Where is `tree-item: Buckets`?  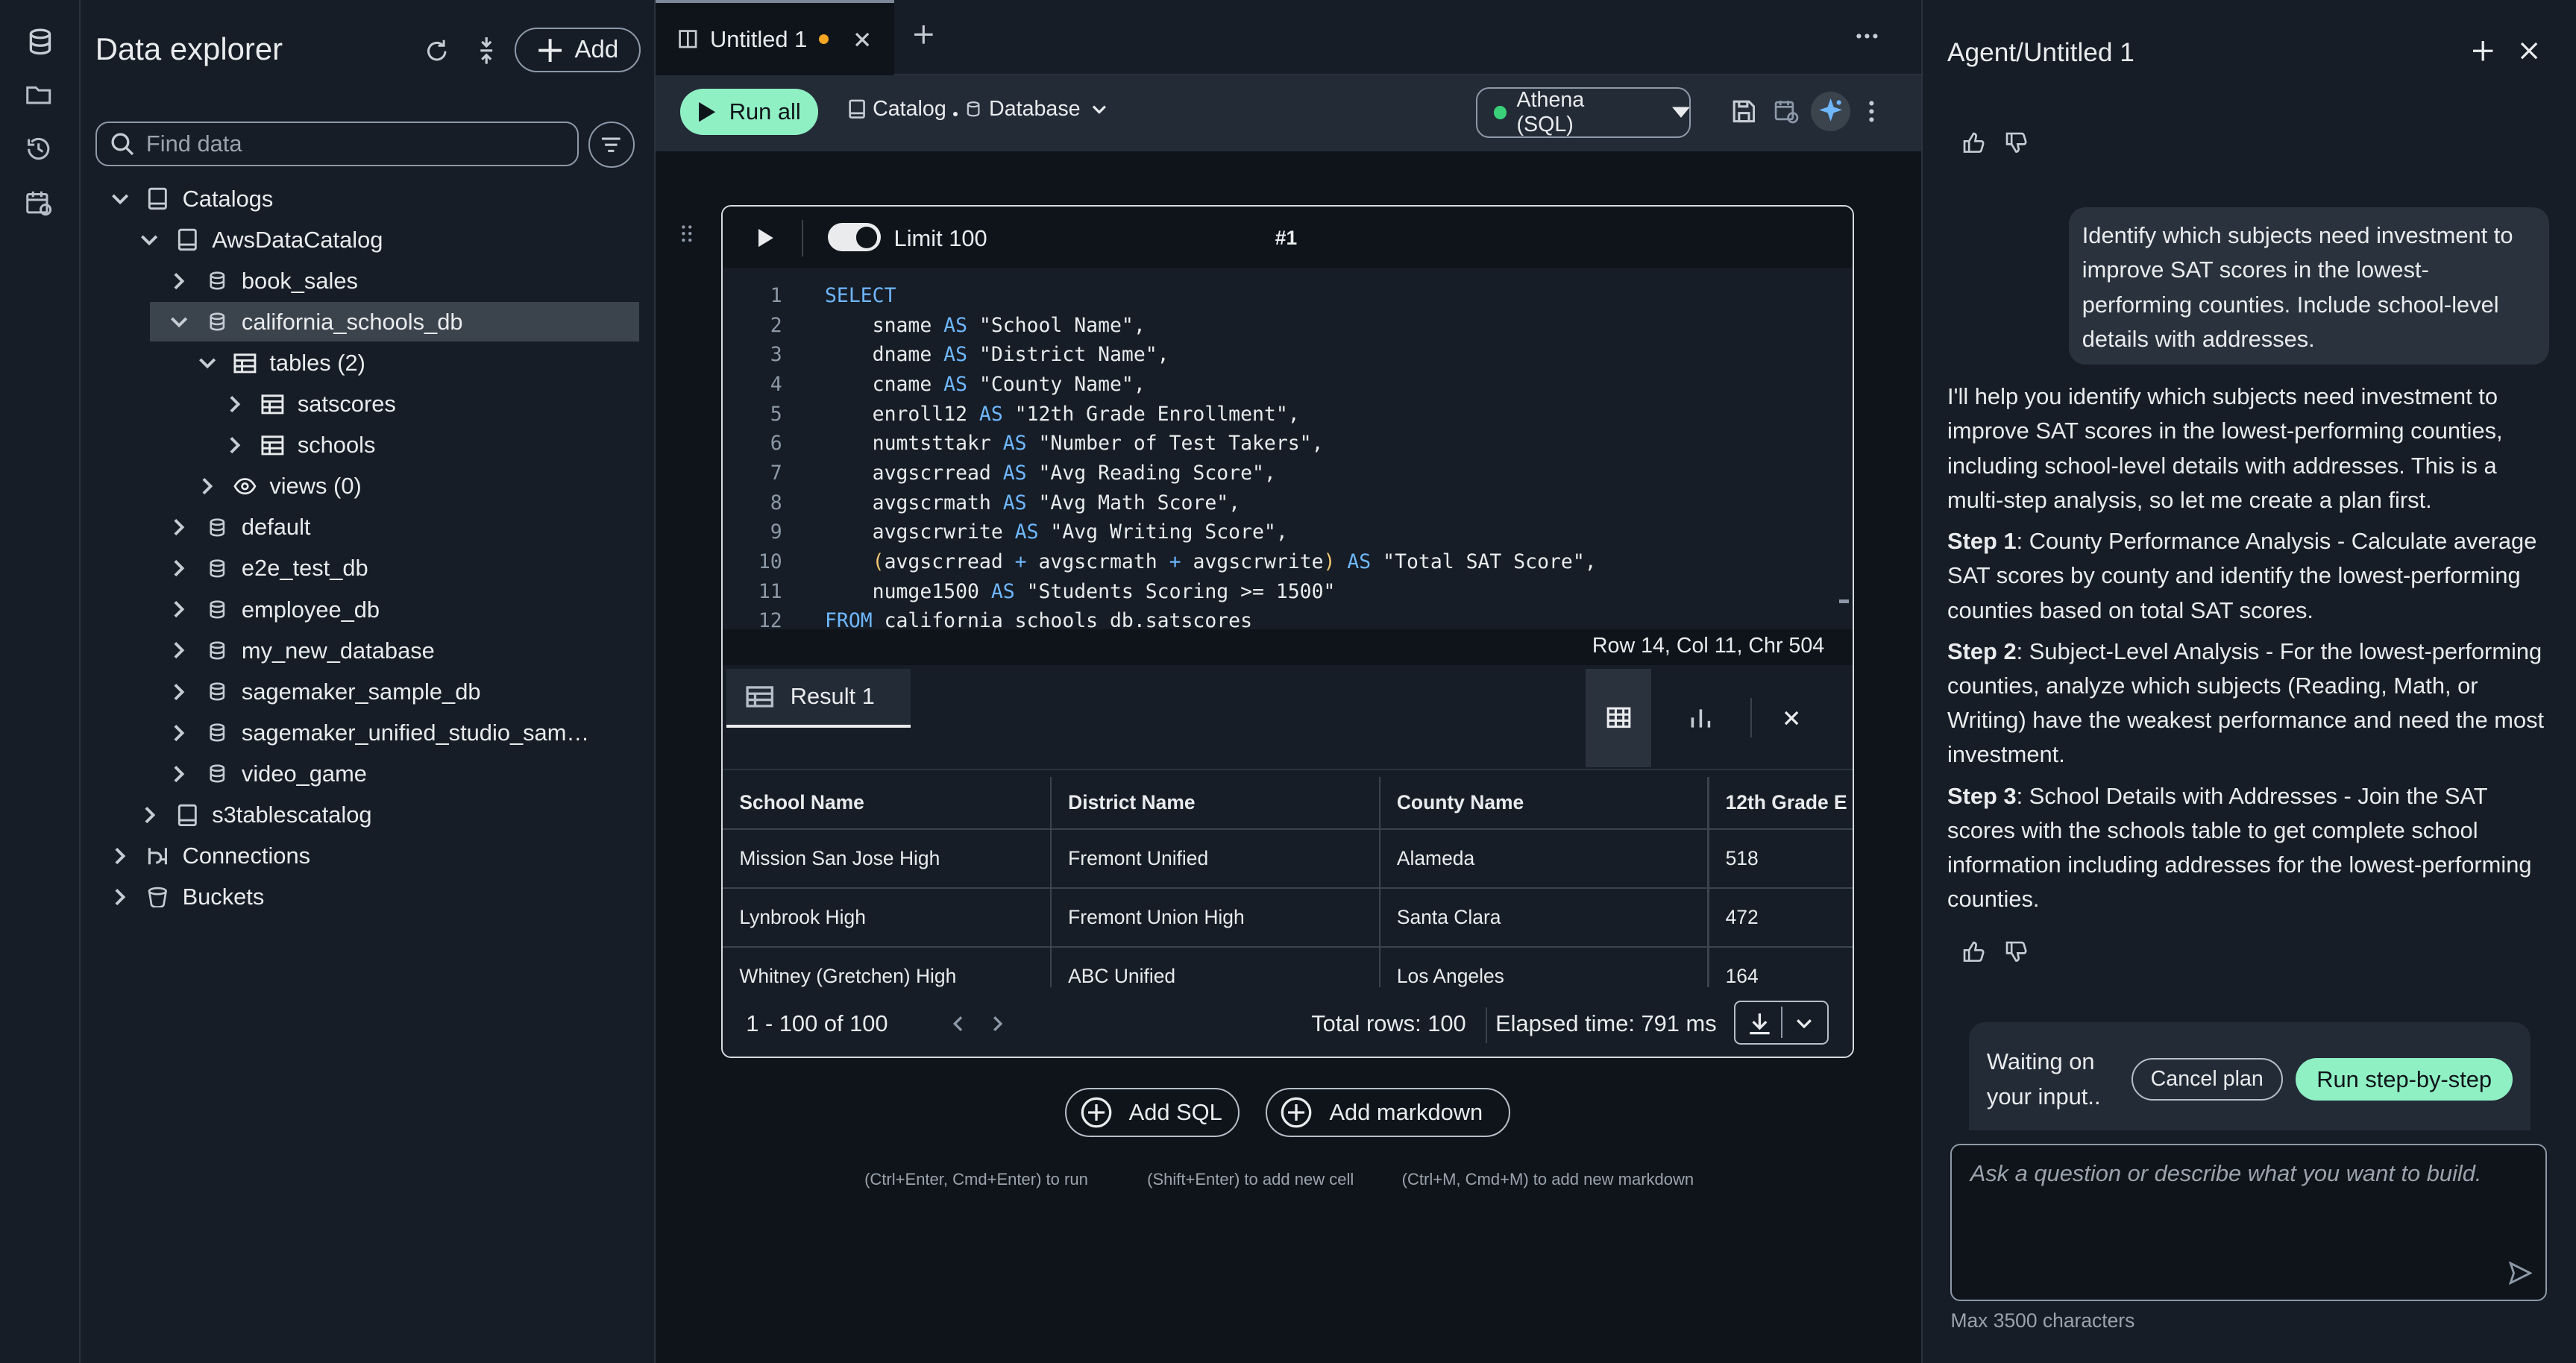 tree-item: Buckets is located at coordinates (369, 897).